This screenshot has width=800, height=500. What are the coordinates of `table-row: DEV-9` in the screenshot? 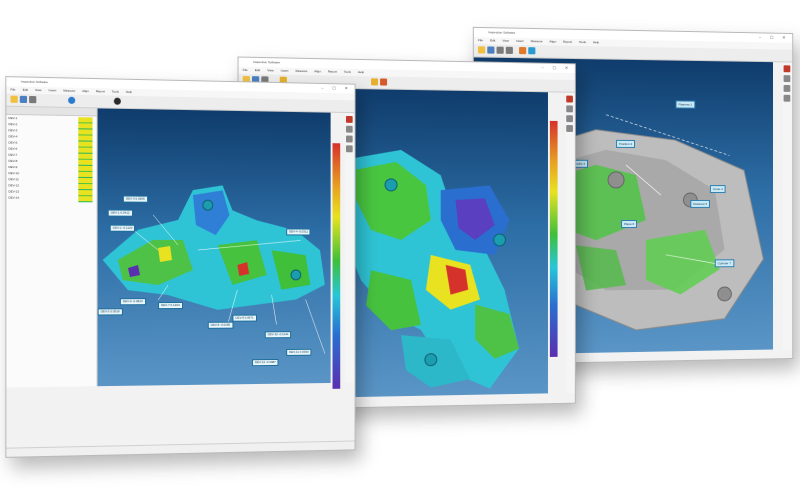 It's located at (12, 167).